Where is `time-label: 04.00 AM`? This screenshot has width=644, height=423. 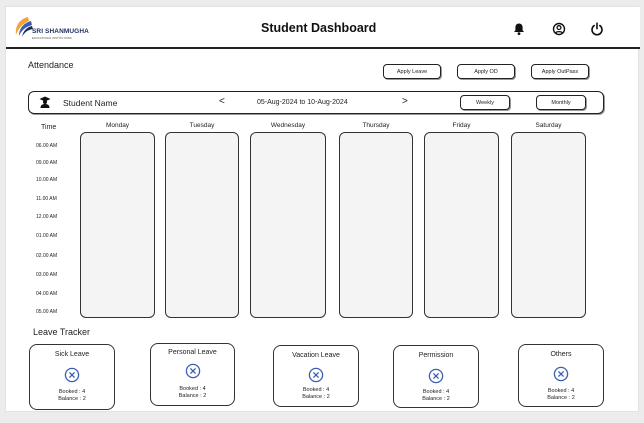 time-label: 04.00 AM is located at coordinates (47, 294).